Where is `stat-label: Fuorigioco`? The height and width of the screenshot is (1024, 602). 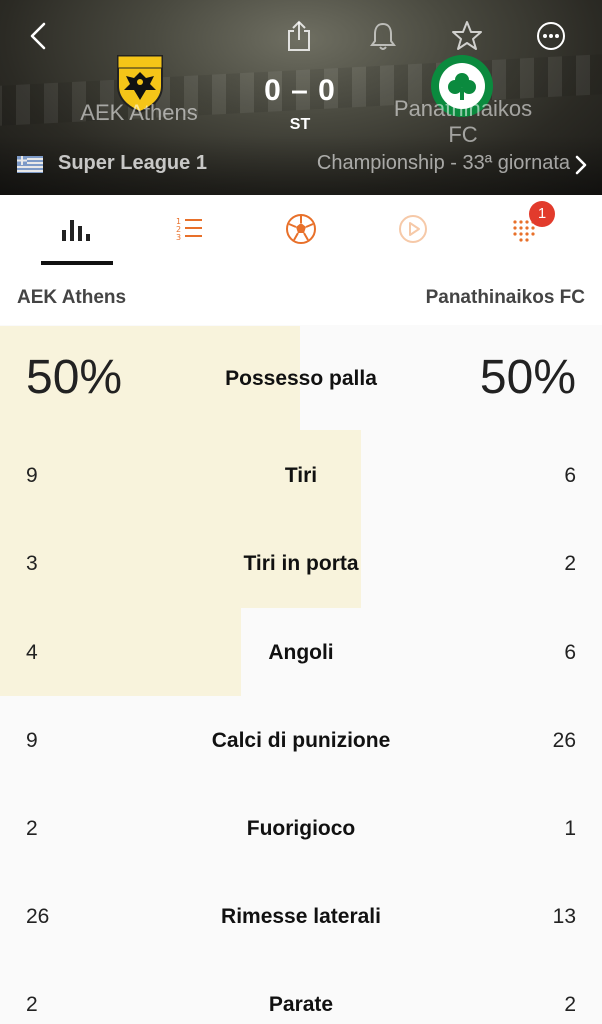 stat-label: Fuorigioco is located at coordinates (301, 828).